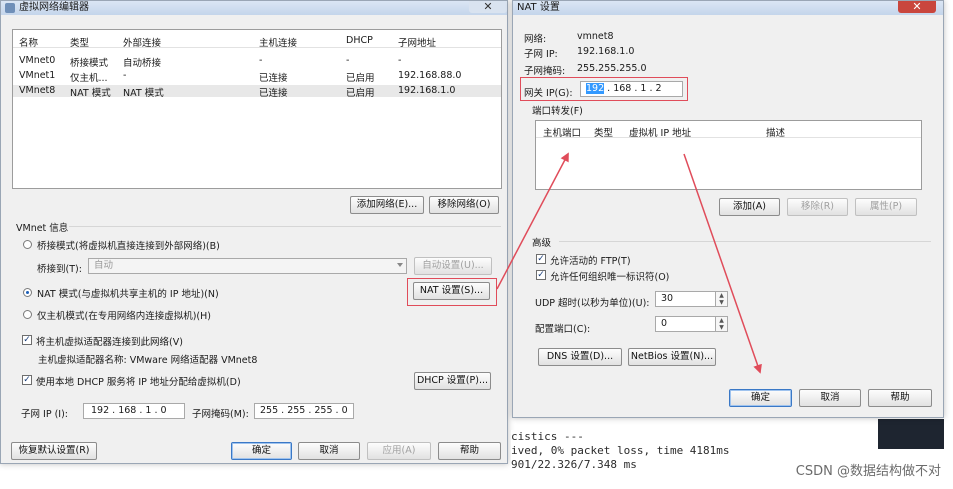 The width and height of the screenshot is (953, 489). Describe the element at coordinates (660, 132) in the screenshot. I see `col-vm-ip: 虚拟机 IP 地址` at that location.